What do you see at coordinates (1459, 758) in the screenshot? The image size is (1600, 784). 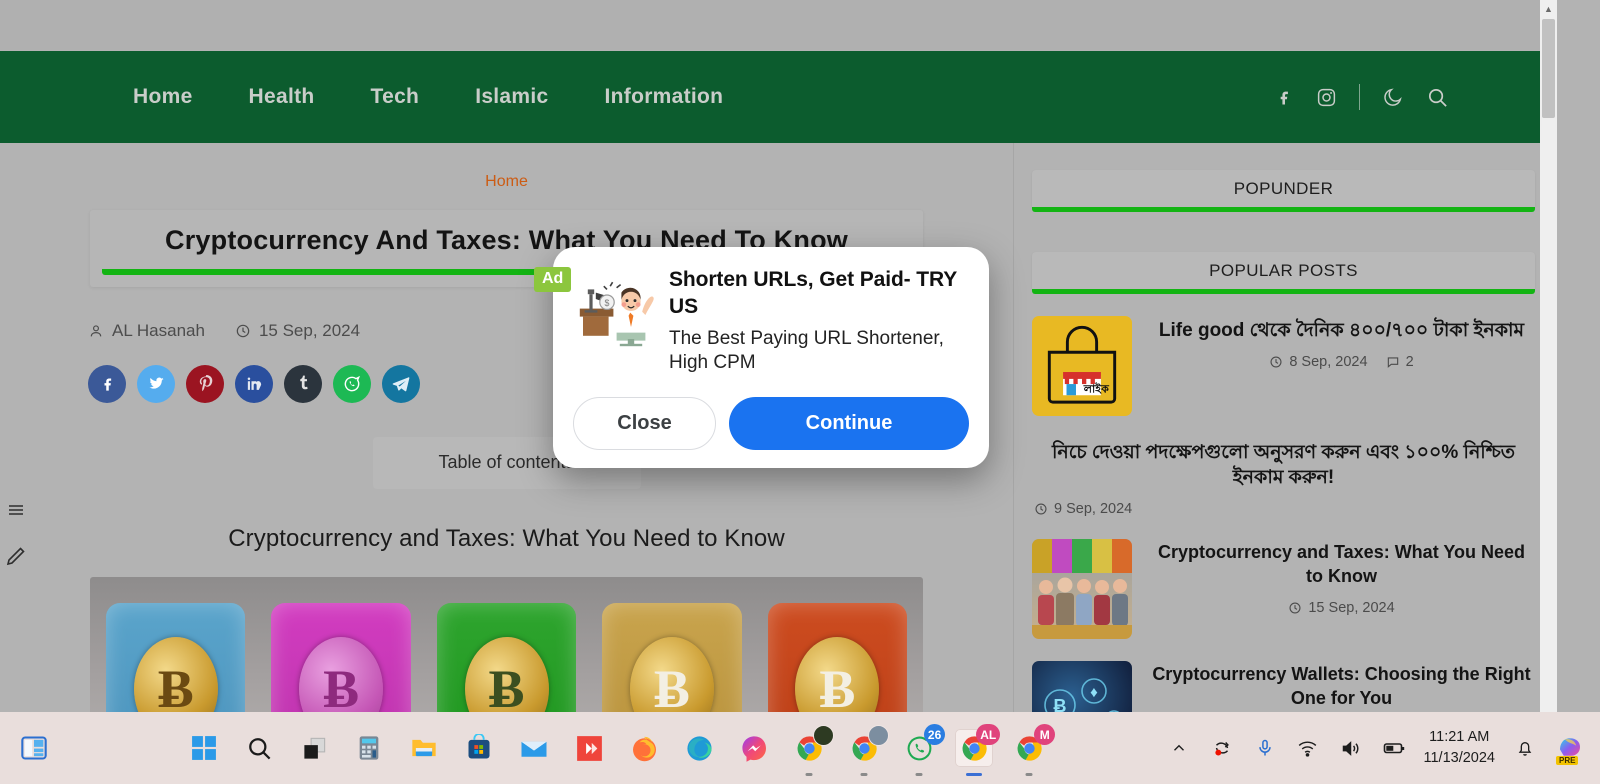 I see `clock-date: 11/13/2024` at bounding box center [1459, 758].